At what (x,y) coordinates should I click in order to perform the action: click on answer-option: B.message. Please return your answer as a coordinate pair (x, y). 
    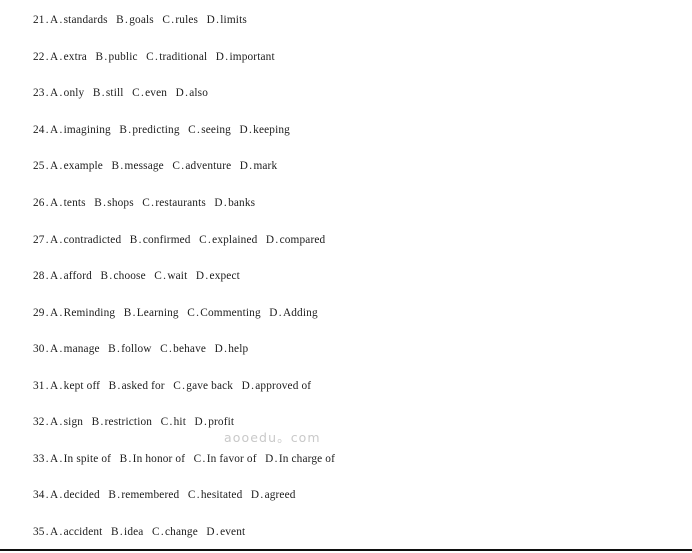
    Looking at the image, I should click on (137, 166).